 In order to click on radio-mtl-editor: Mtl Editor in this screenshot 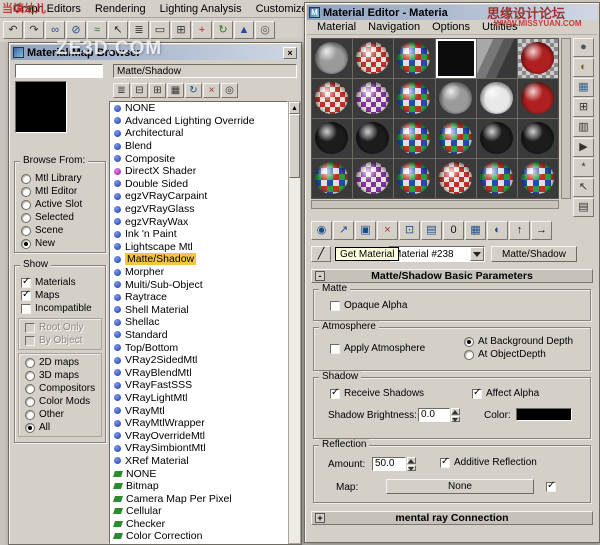, I will do `click(60, 191)`.